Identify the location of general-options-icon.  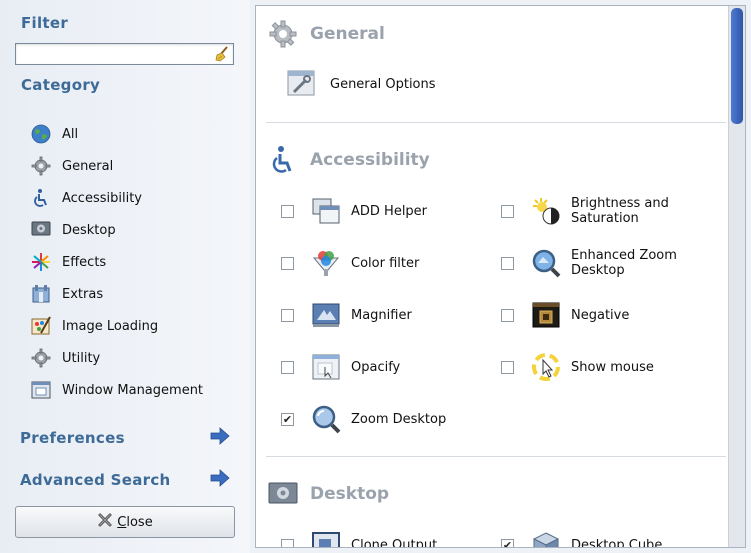
(302, 84).